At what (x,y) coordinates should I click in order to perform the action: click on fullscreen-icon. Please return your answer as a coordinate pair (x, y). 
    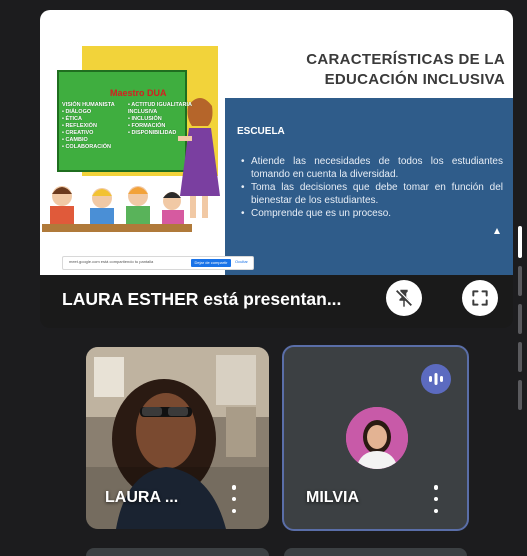
    Looking at the image, I should click on (480, 298).